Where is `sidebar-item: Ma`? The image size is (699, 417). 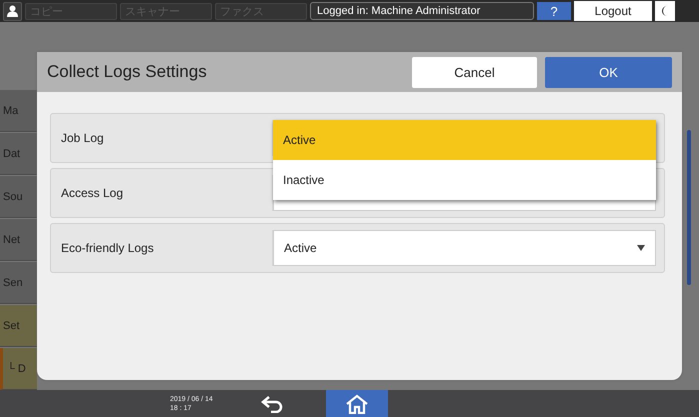 sidebar-item: Ma is located at coordinates (18, 111).